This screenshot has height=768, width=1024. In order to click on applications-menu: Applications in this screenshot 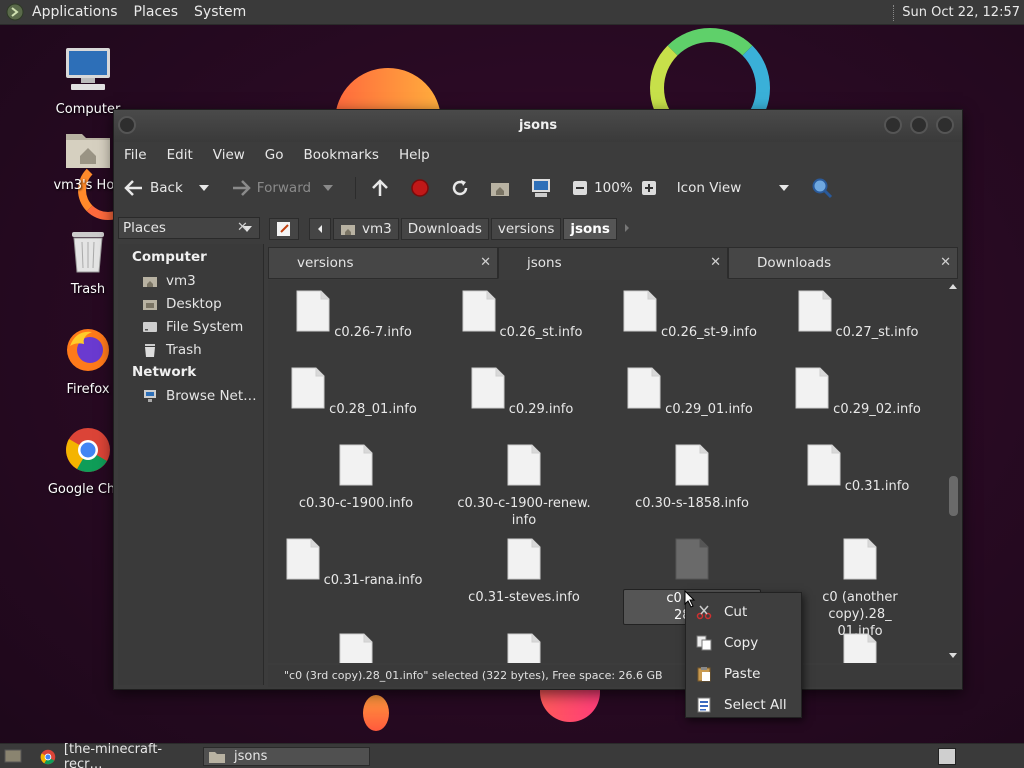, I will do `click(75, 12)`.